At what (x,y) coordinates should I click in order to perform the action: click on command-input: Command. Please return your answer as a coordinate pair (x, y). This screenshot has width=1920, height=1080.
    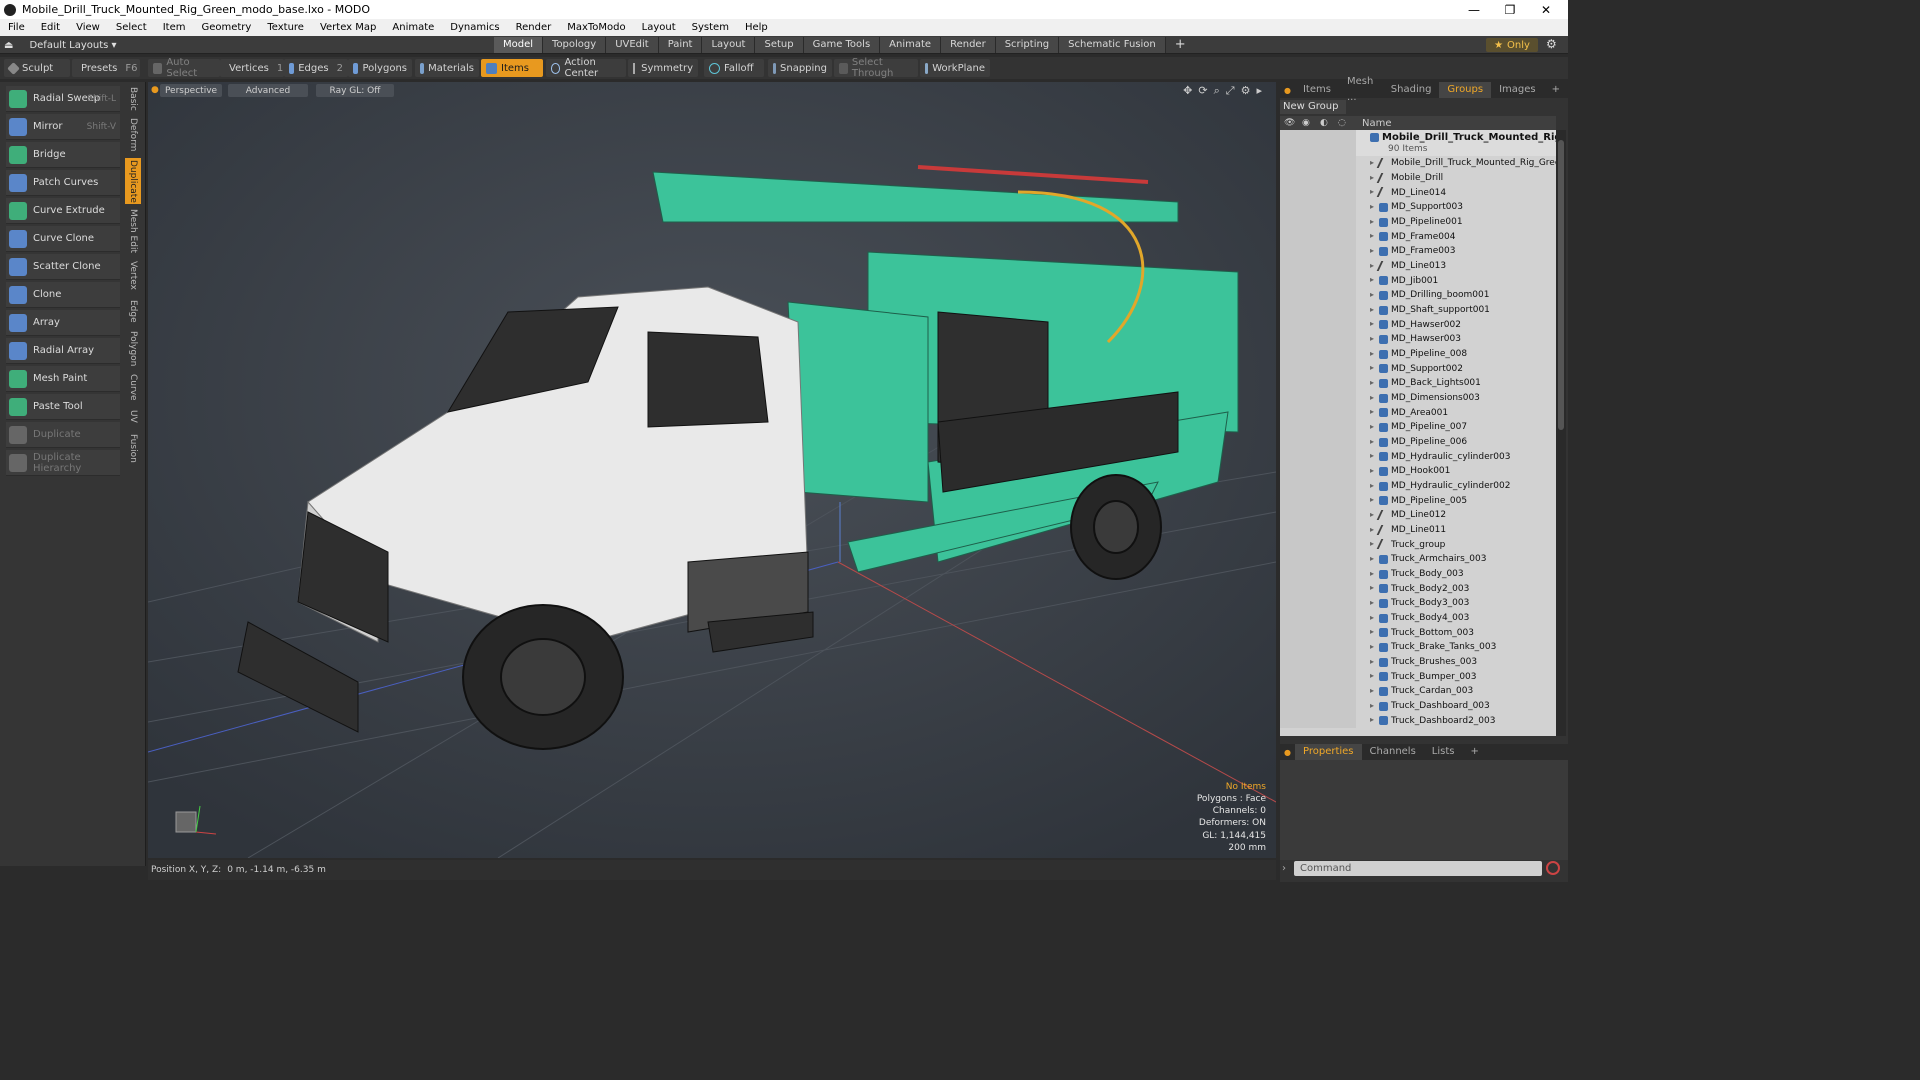
    Looking at the image, I should click on (1418, 868).